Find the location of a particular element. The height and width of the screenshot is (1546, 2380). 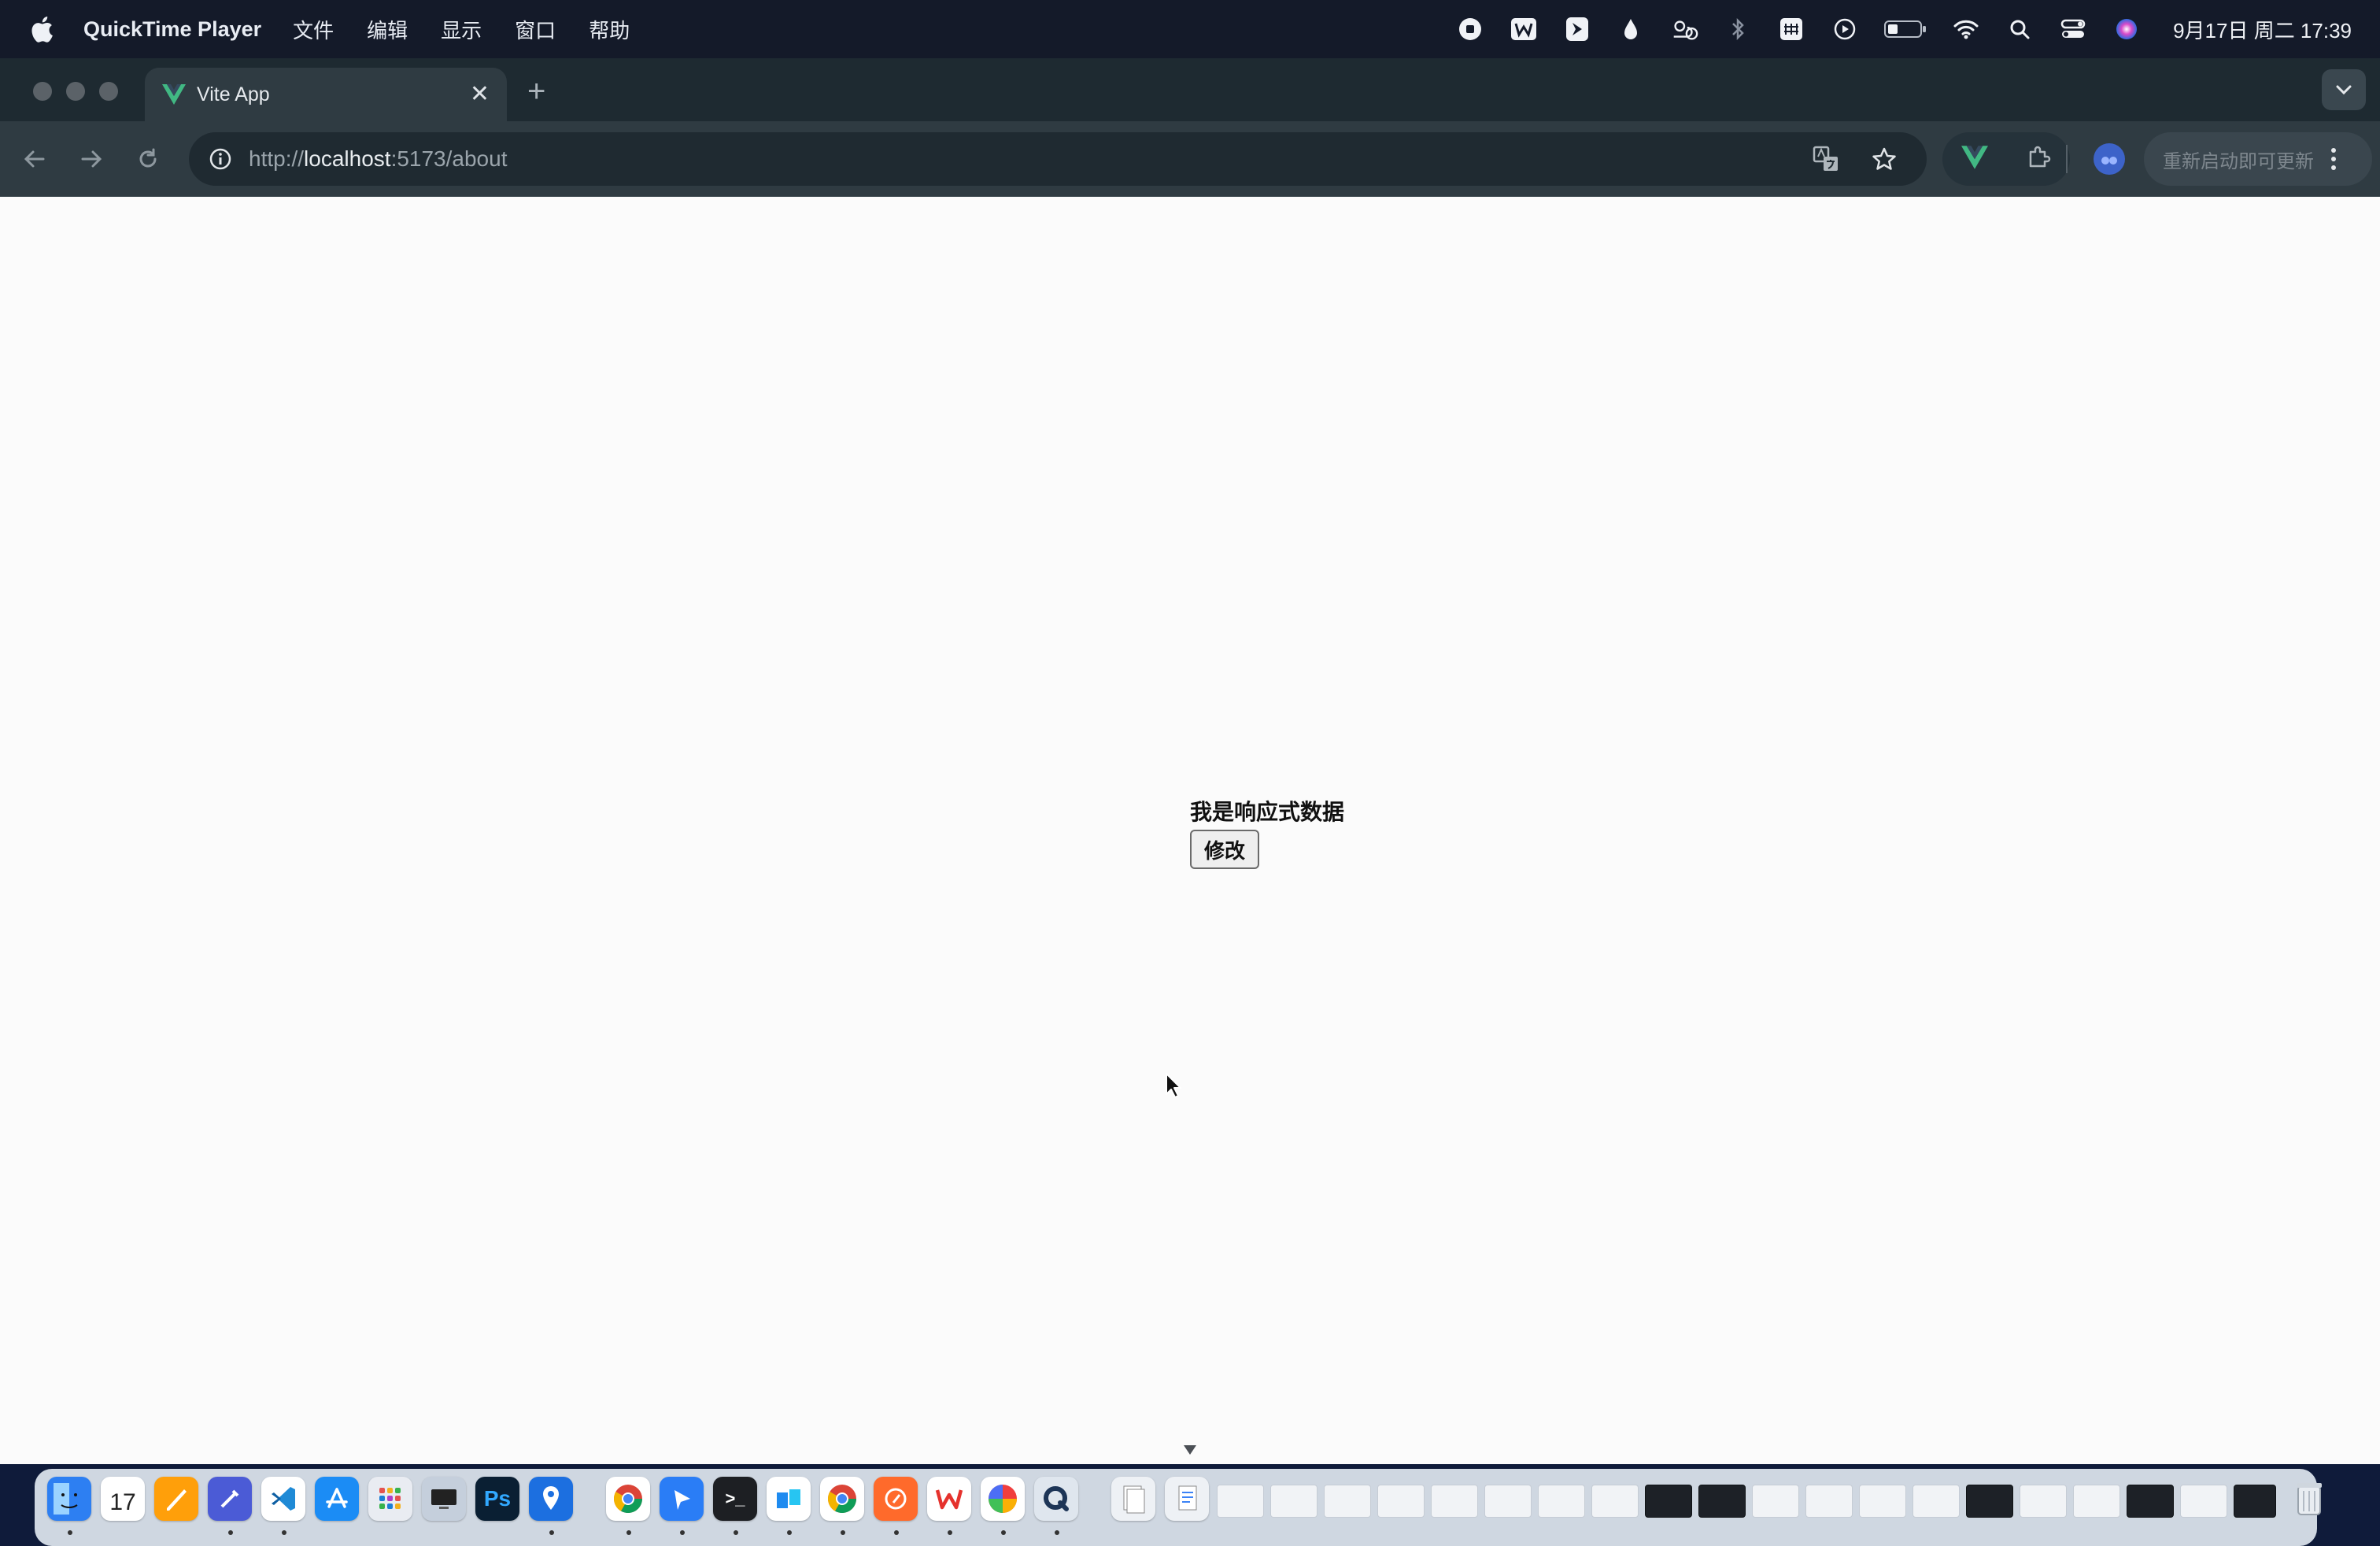

tencent-meeting-icon is located at coordinates (789, 1499).